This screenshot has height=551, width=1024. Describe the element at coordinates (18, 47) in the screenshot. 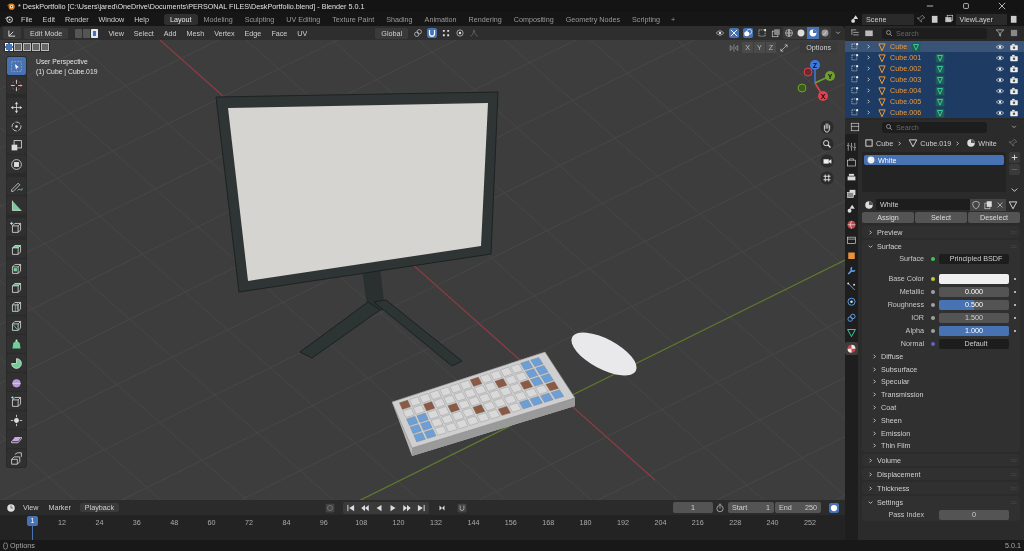

I see `select-extend-icon` at that location.